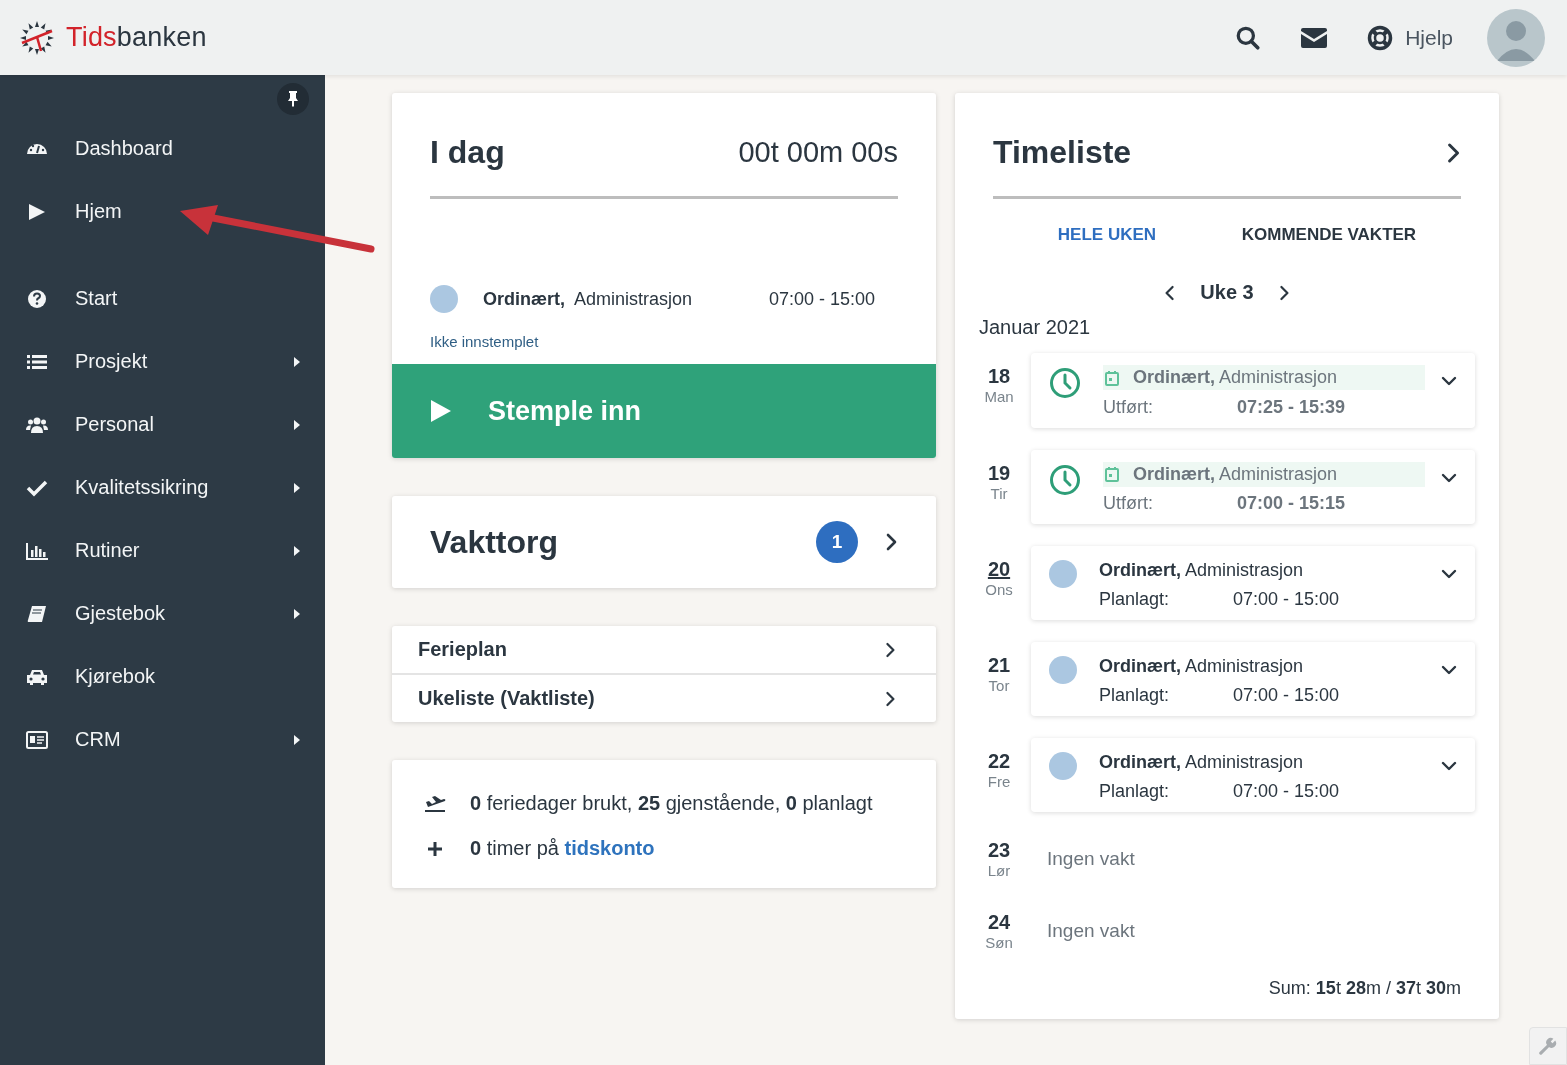 This screenshot has height=1065, width=1567. Describe the element at coordinates (999, 473) in the screenshot. I see `day-number: 19` at that location.